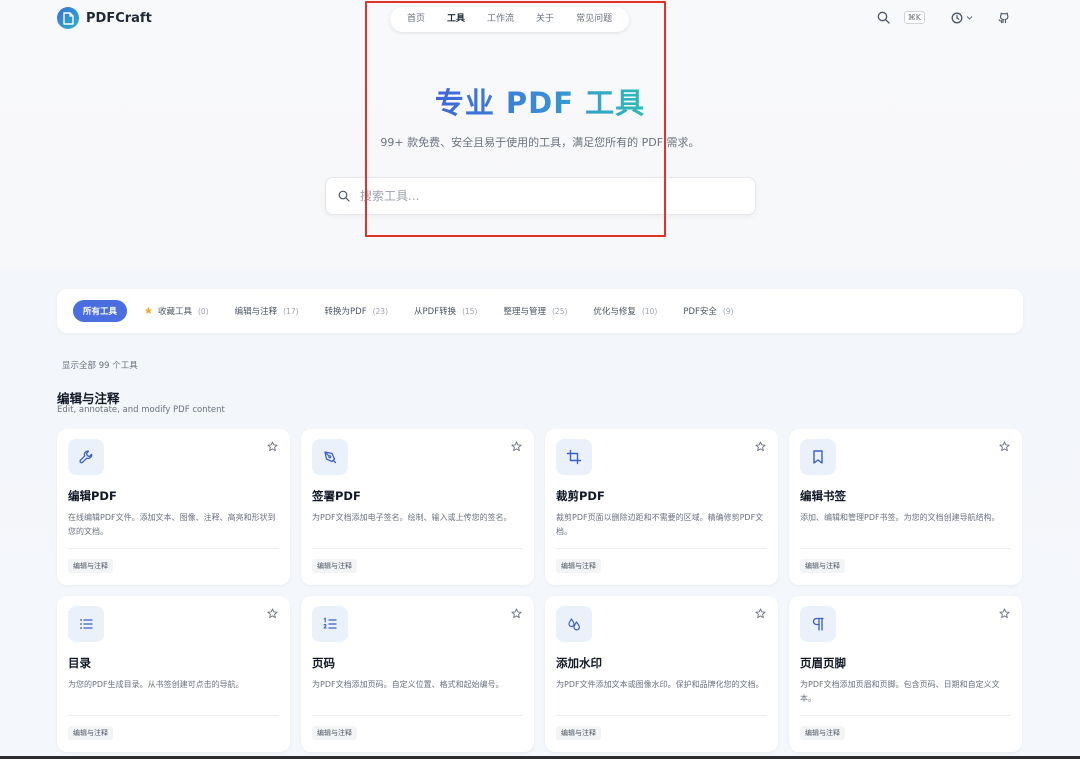 This screenshot has height=759, width=1080. Describe the element at coordinates (708, 311) in the screenshot. I see `filter-security: PDF安全 (9)` at that location.